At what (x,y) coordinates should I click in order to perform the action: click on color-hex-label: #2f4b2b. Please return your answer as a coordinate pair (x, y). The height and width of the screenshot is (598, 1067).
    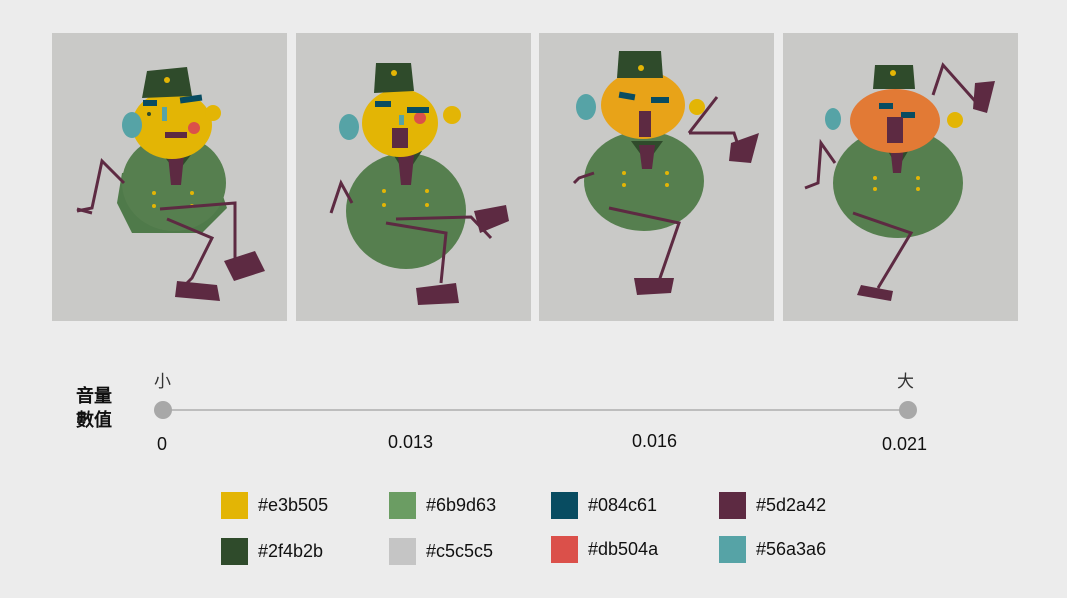
    Looking at the image, I should click on (291, 550).